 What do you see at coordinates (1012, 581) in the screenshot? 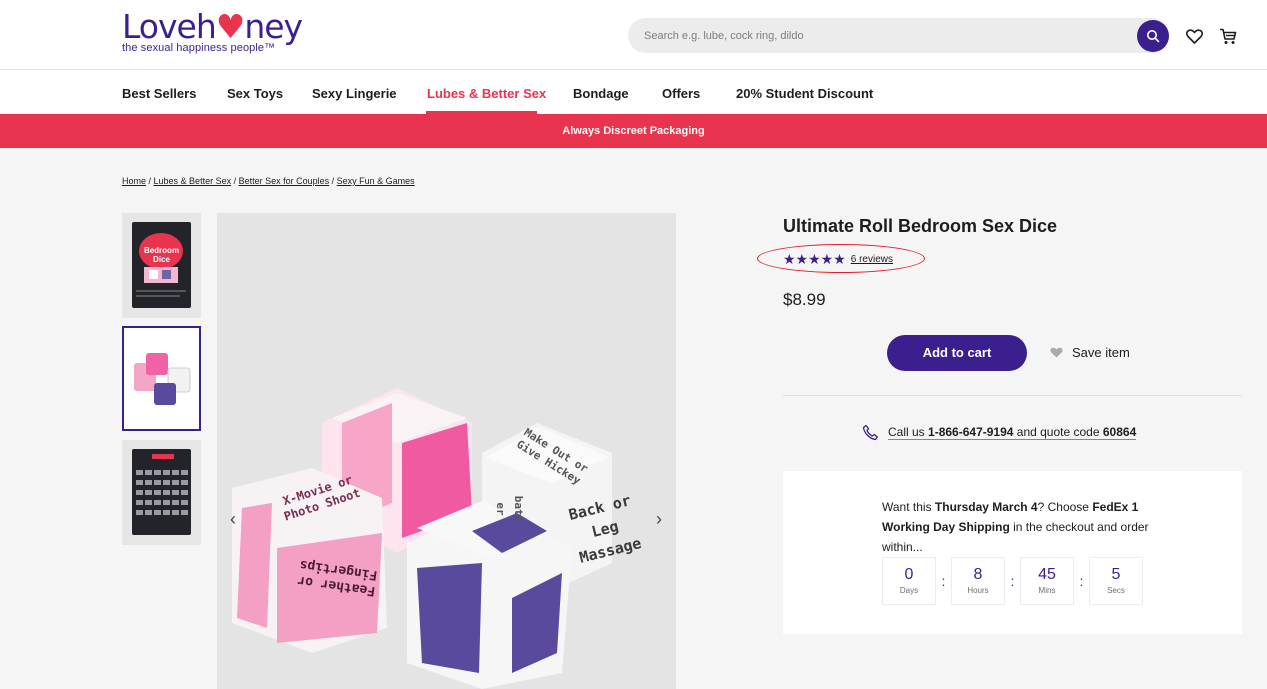
I see `countdown-timer: 0 Days : 8 Hours : 45 Mins : 5 Secs` at bounding box center [1012, 581].